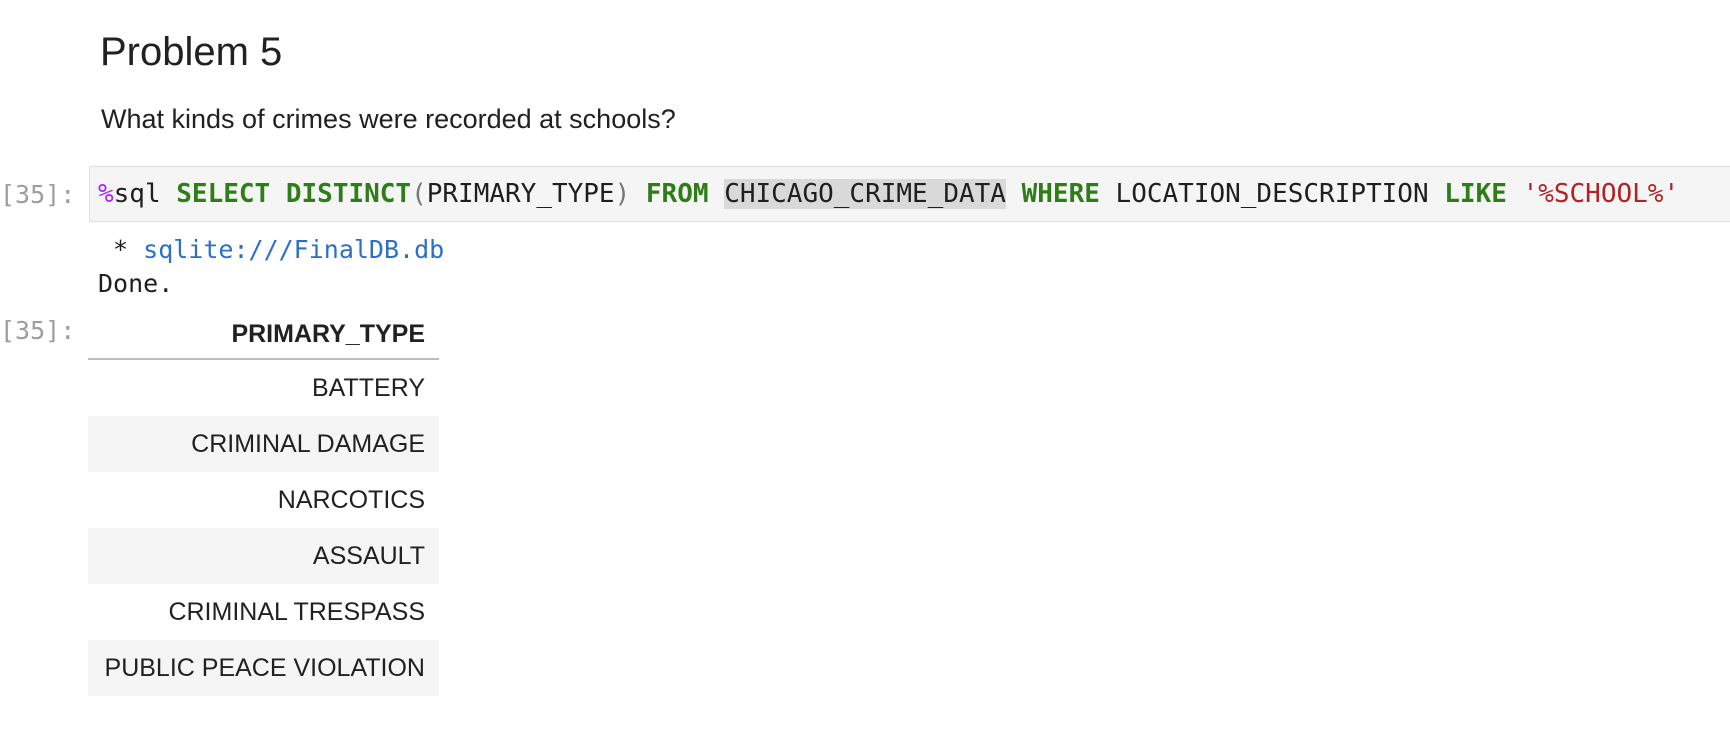 The image size is (1730, 738). What do you see at coordinates (38, 330) in the screenshot?
I see `output-prompt: [35]:` at bounding box center [38, 330].